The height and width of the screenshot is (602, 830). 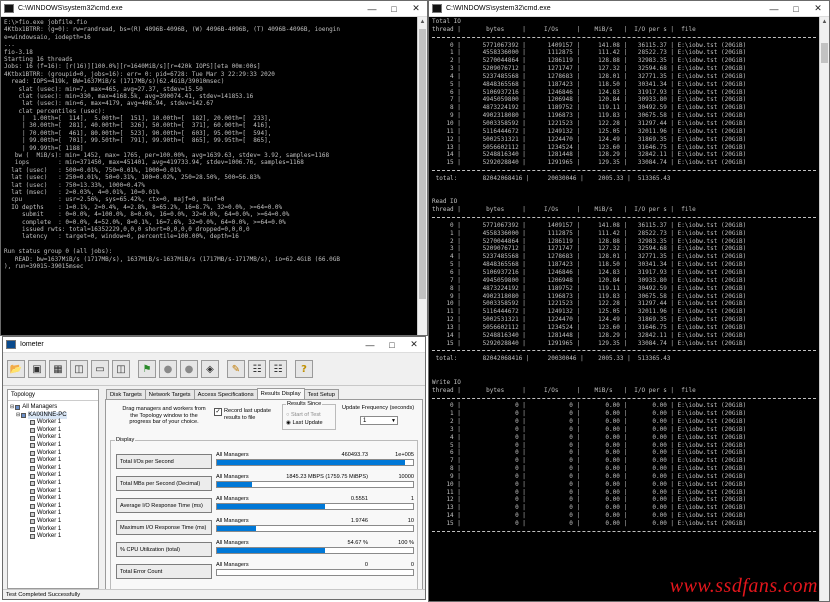 I want to click on right-console-scrollbar: ▲, so click(x=824, y=309).